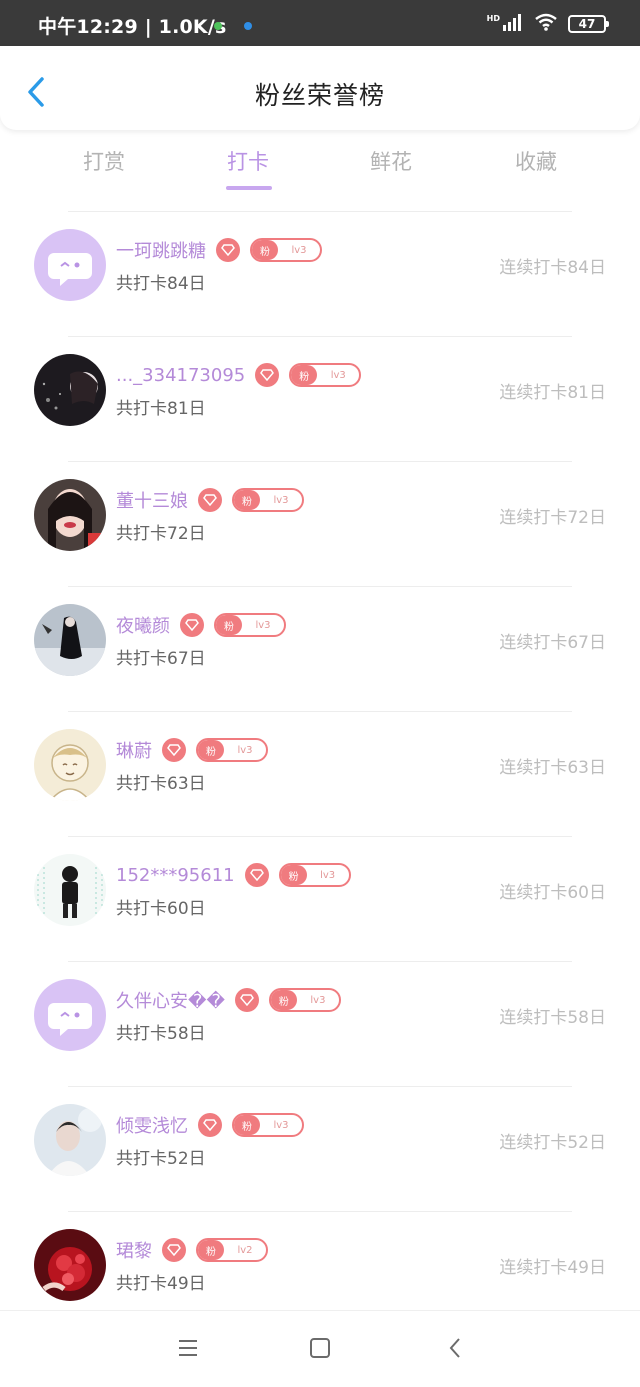 Image resolution: width=640 pixels, height=1387 pixels. I want to click on list-item: 152***95611 粉 lv3 共打卡60日 连续打卡60日, so click(320, 898).